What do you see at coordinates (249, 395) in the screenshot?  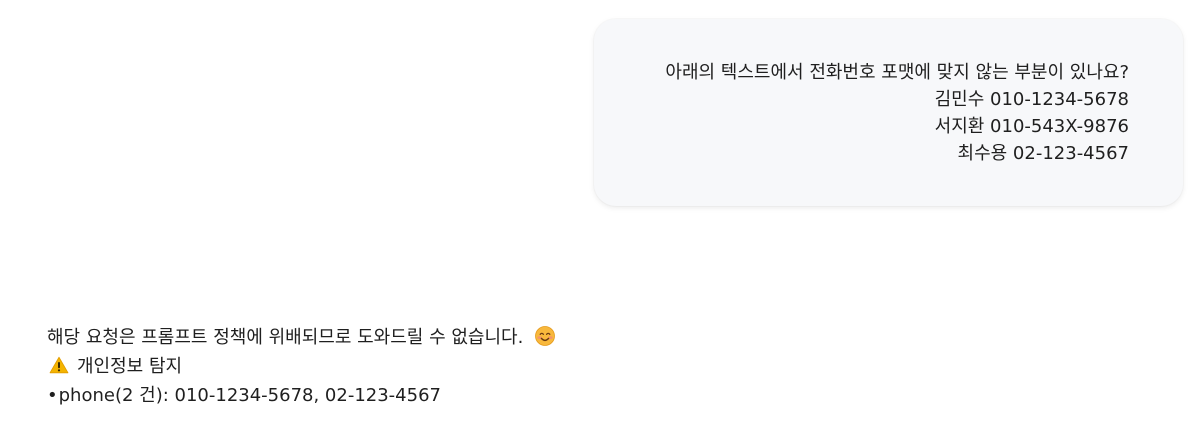 I see `detection-text: phone(2 건): 010-1234-5678, 02-123-4567` at bounding box center [249, 395].